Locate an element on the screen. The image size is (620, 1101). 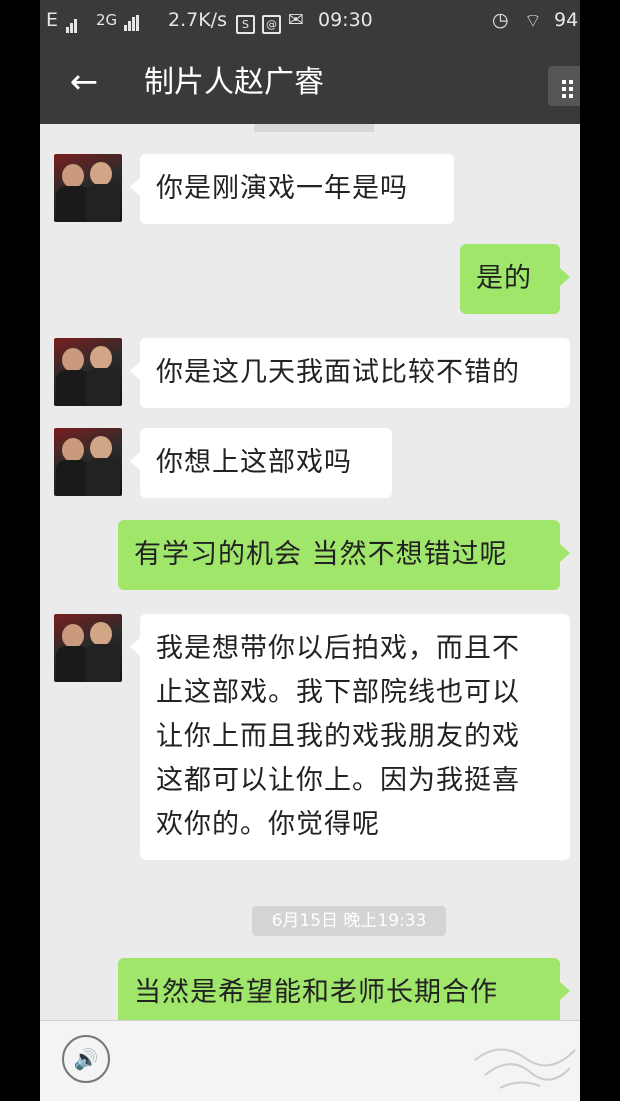
wifi-icon: ⌔ is located at coordinates (533, 21).